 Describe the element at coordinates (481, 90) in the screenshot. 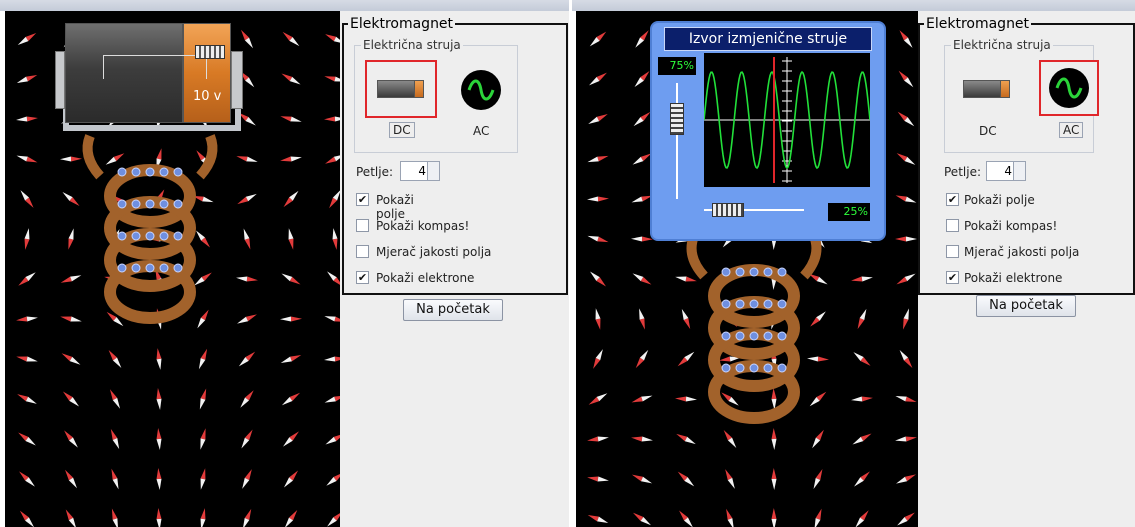

I see `ac-icon` at that location.